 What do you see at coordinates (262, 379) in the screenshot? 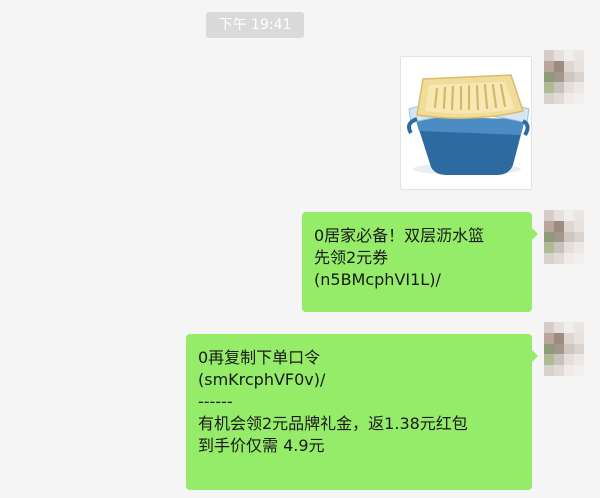
I see `message-text-line: (smKrcphVF0v)/` at bounding box center [262, 379].